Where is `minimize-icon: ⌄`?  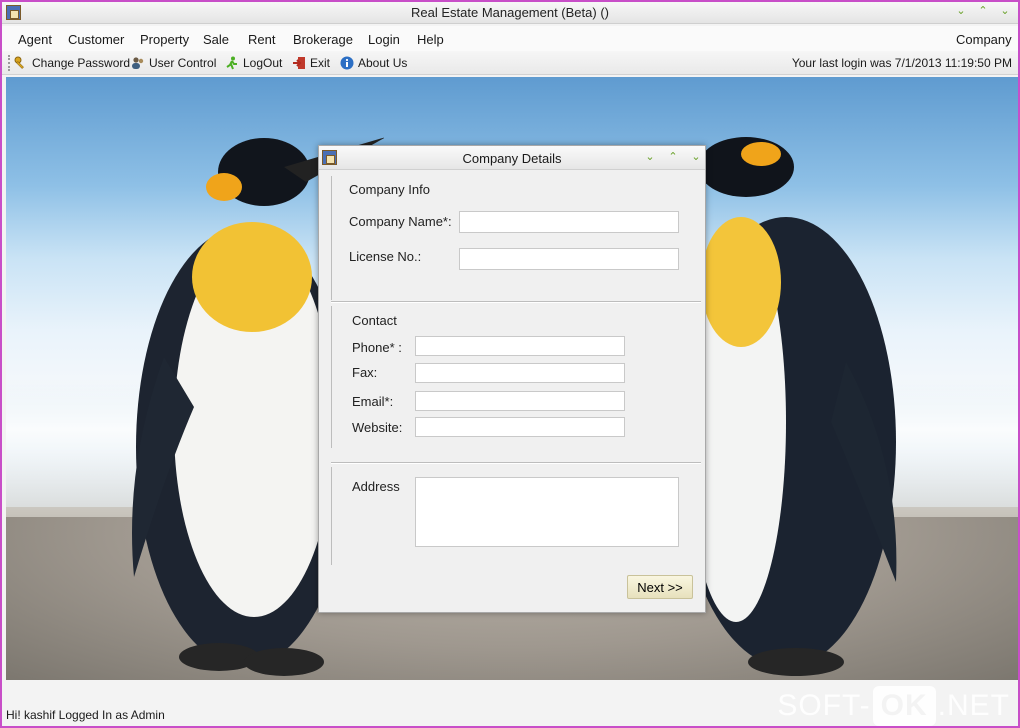
minimize-icon: ⌄ is located at coordinates (961, 11).